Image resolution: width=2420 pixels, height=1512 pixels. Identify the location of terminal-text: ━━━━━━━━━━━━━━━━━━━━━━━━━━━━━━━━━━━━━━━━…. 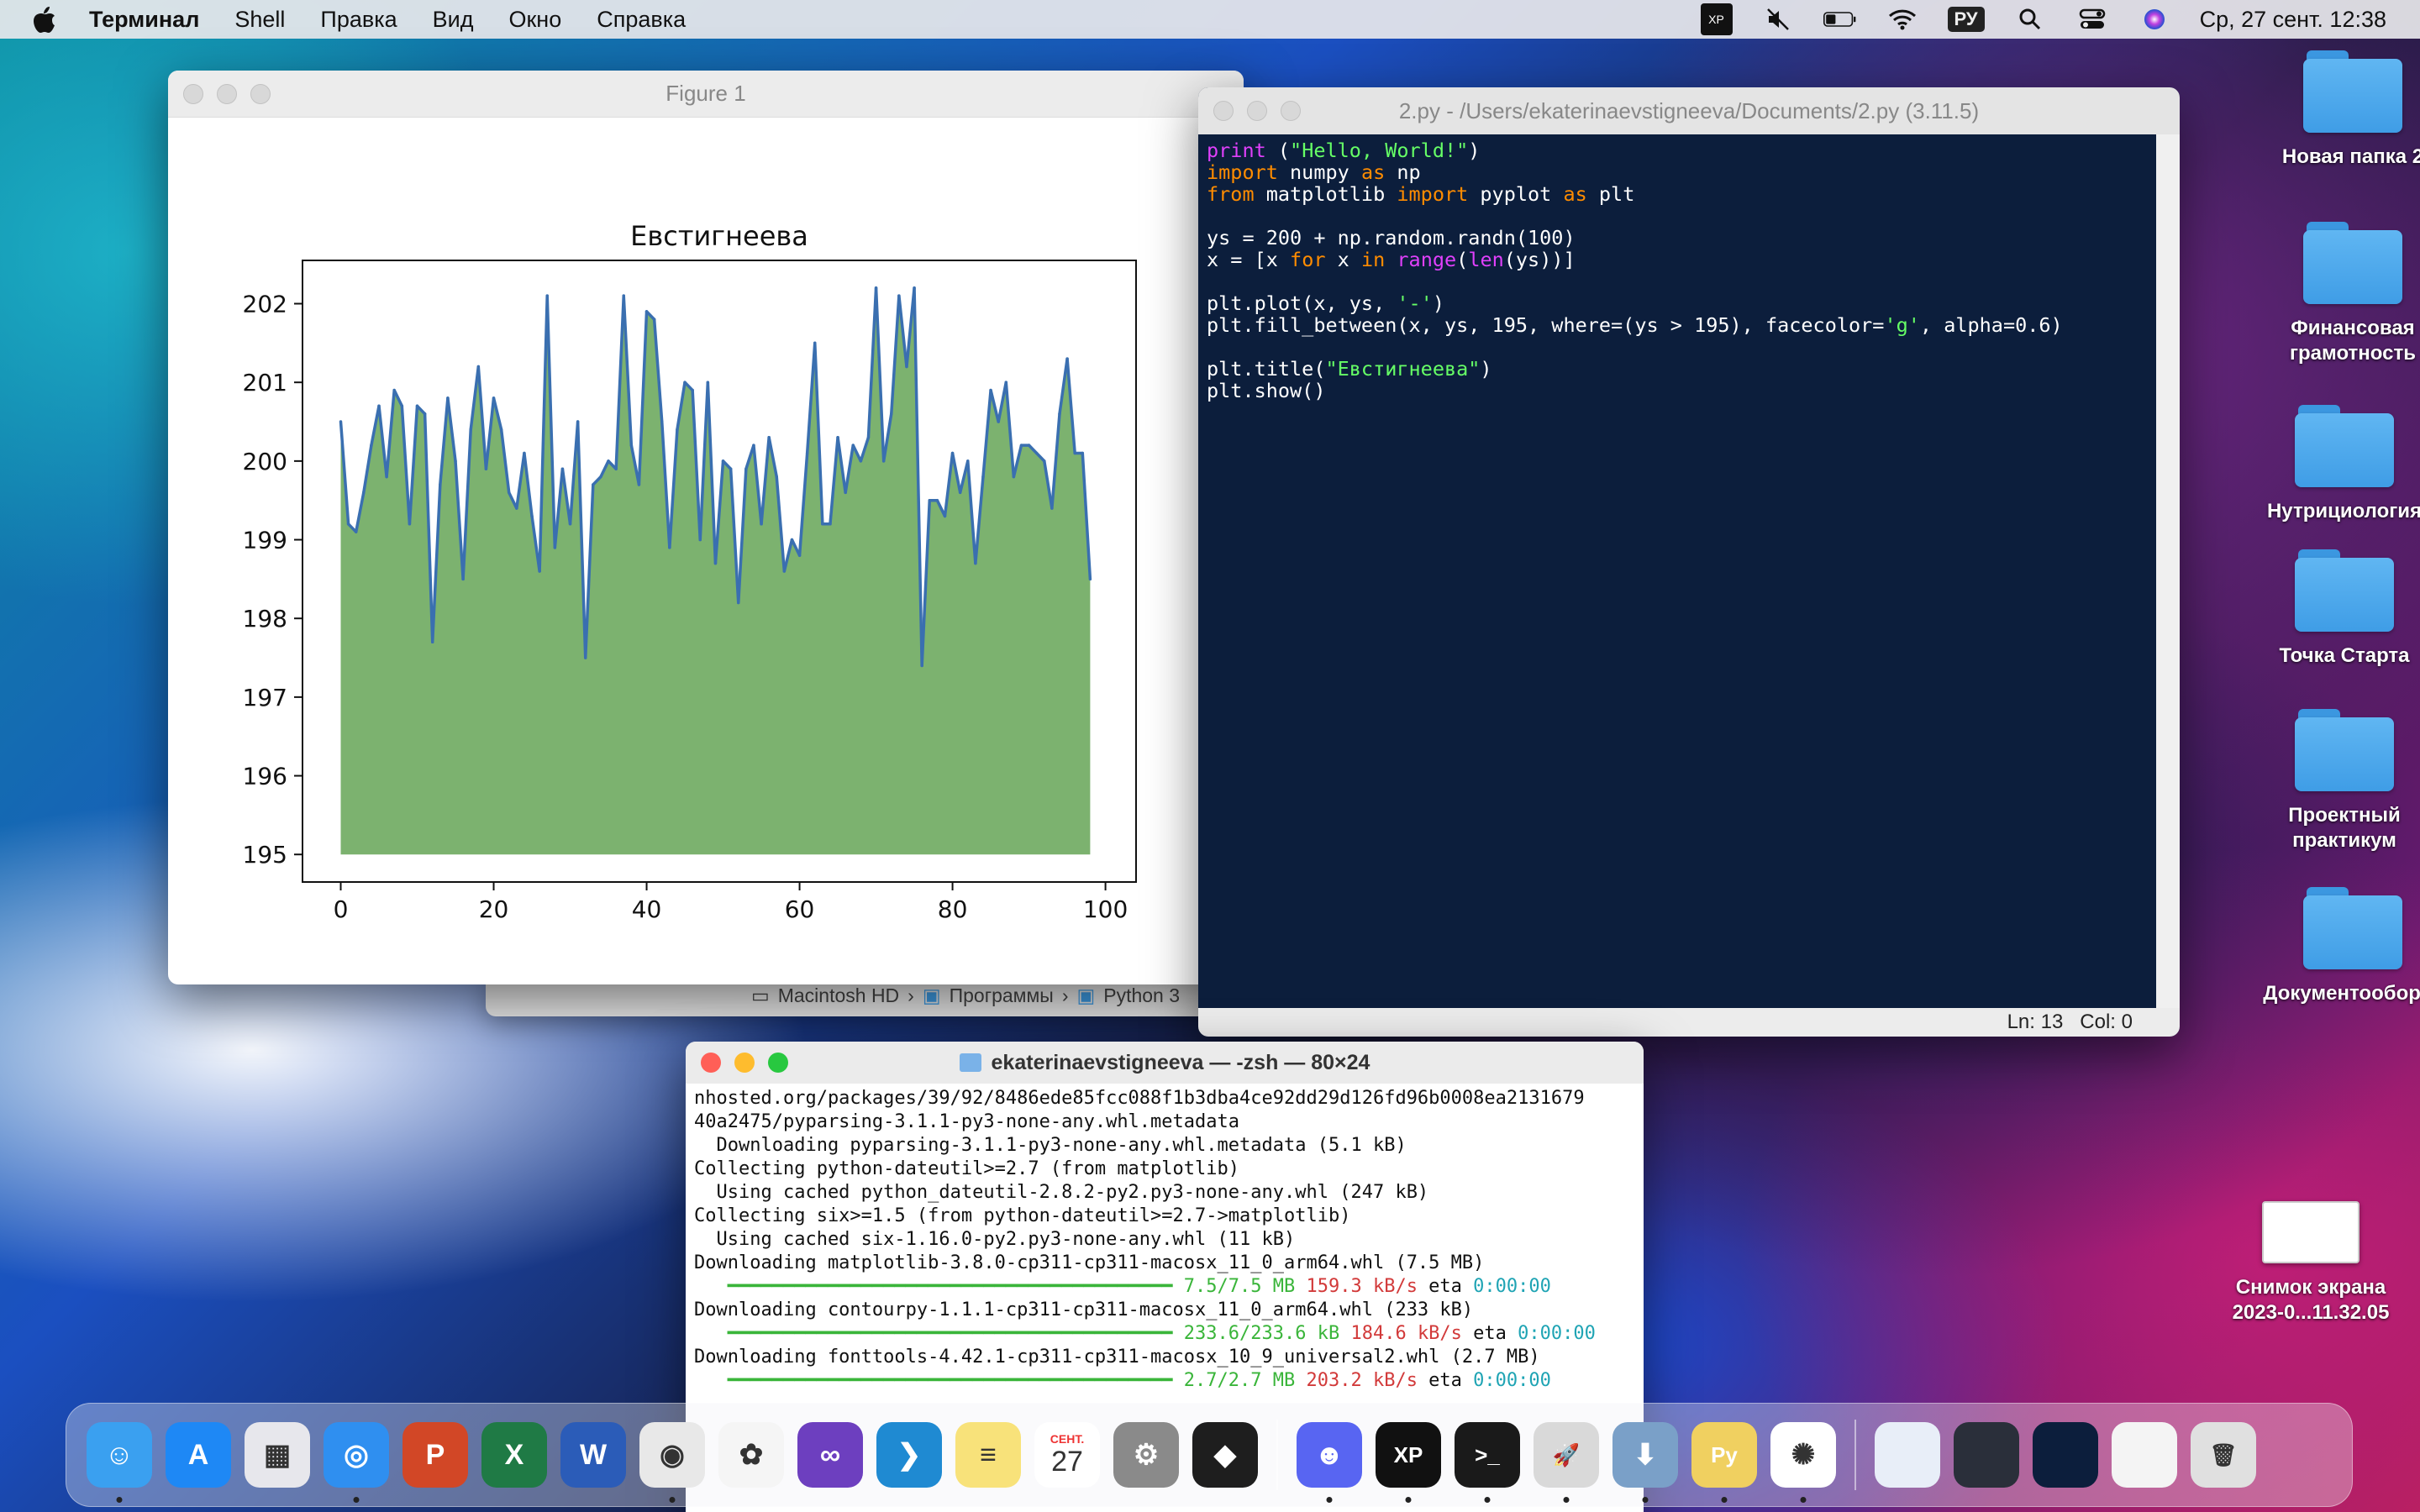
(1022, 1333).